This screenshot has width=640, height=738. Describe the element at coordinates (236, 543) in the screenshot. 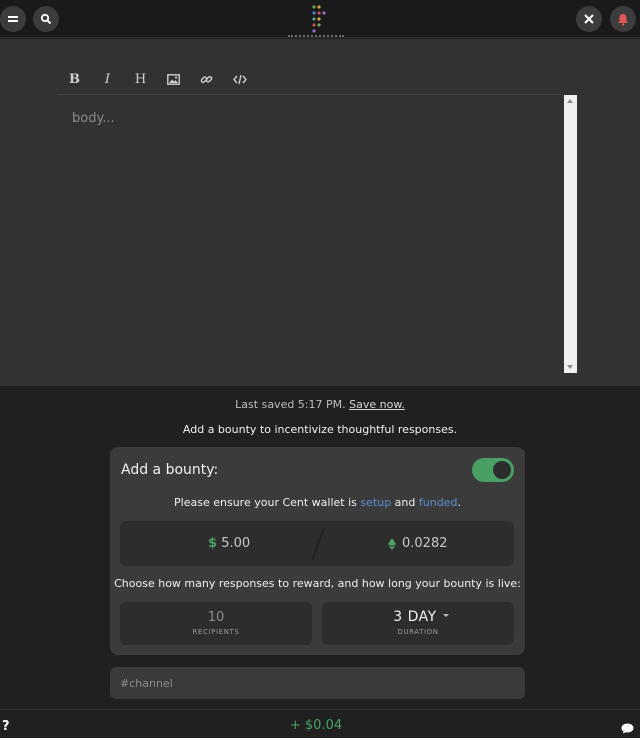

I see `usd-amount: 5.00` at that location.